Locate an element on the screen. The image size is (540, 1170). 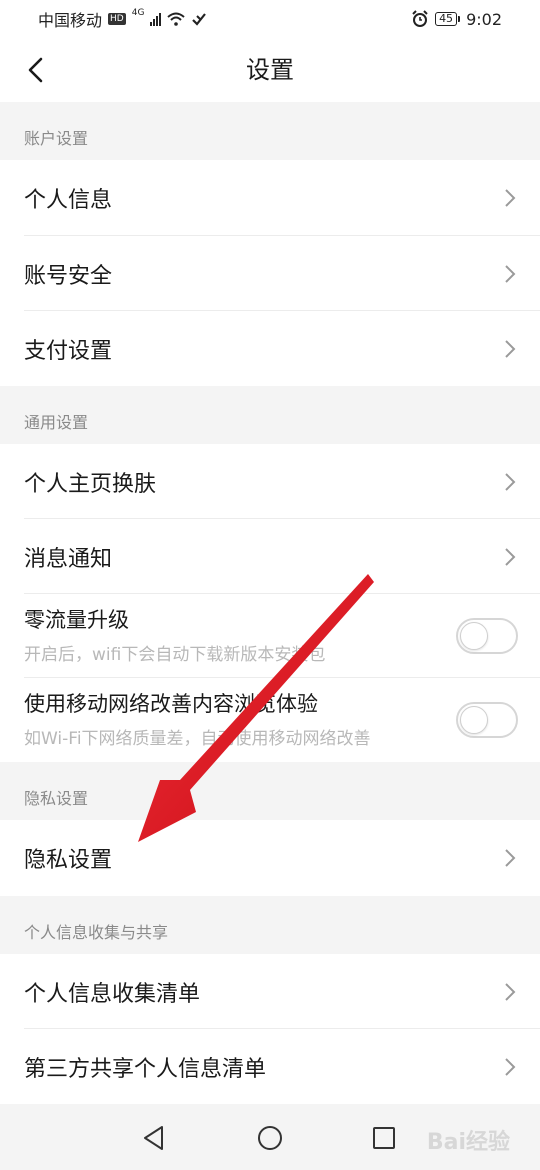
row-label: 第三方共享个人信息清单 is located at coordinates (145, 1069).